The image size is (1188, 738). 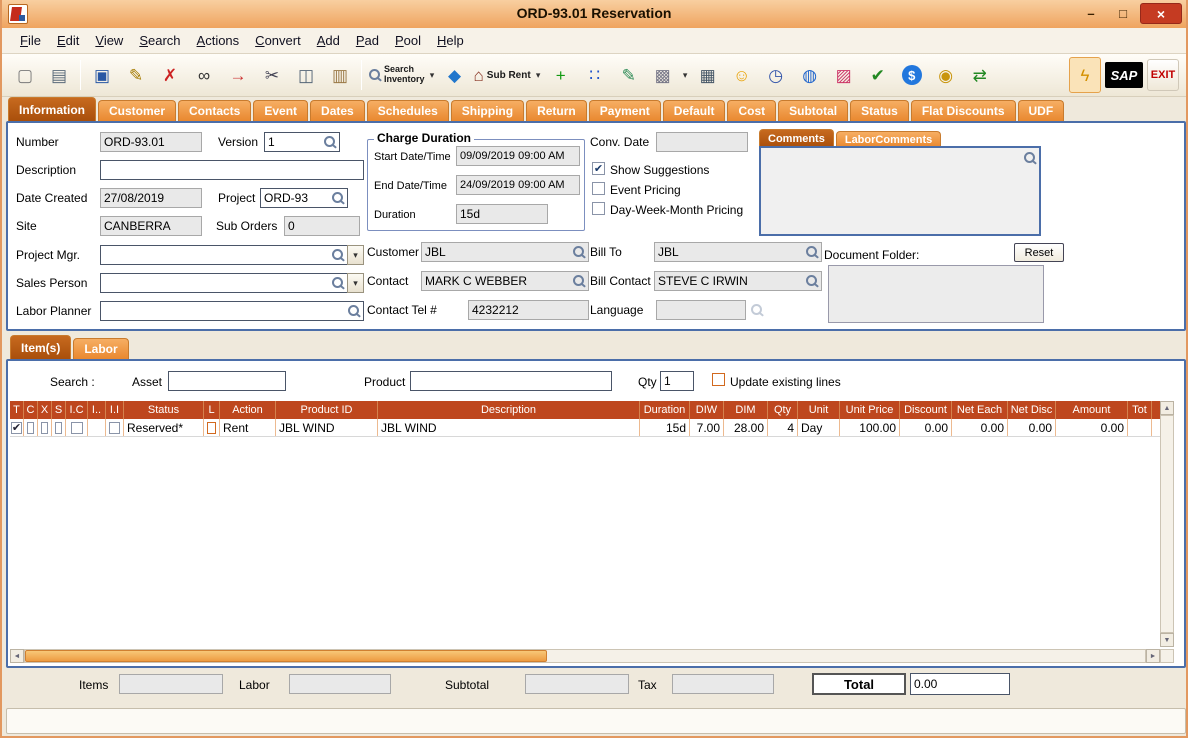 I want to click on cell-checkbox-x, so click(x=44, y=427).